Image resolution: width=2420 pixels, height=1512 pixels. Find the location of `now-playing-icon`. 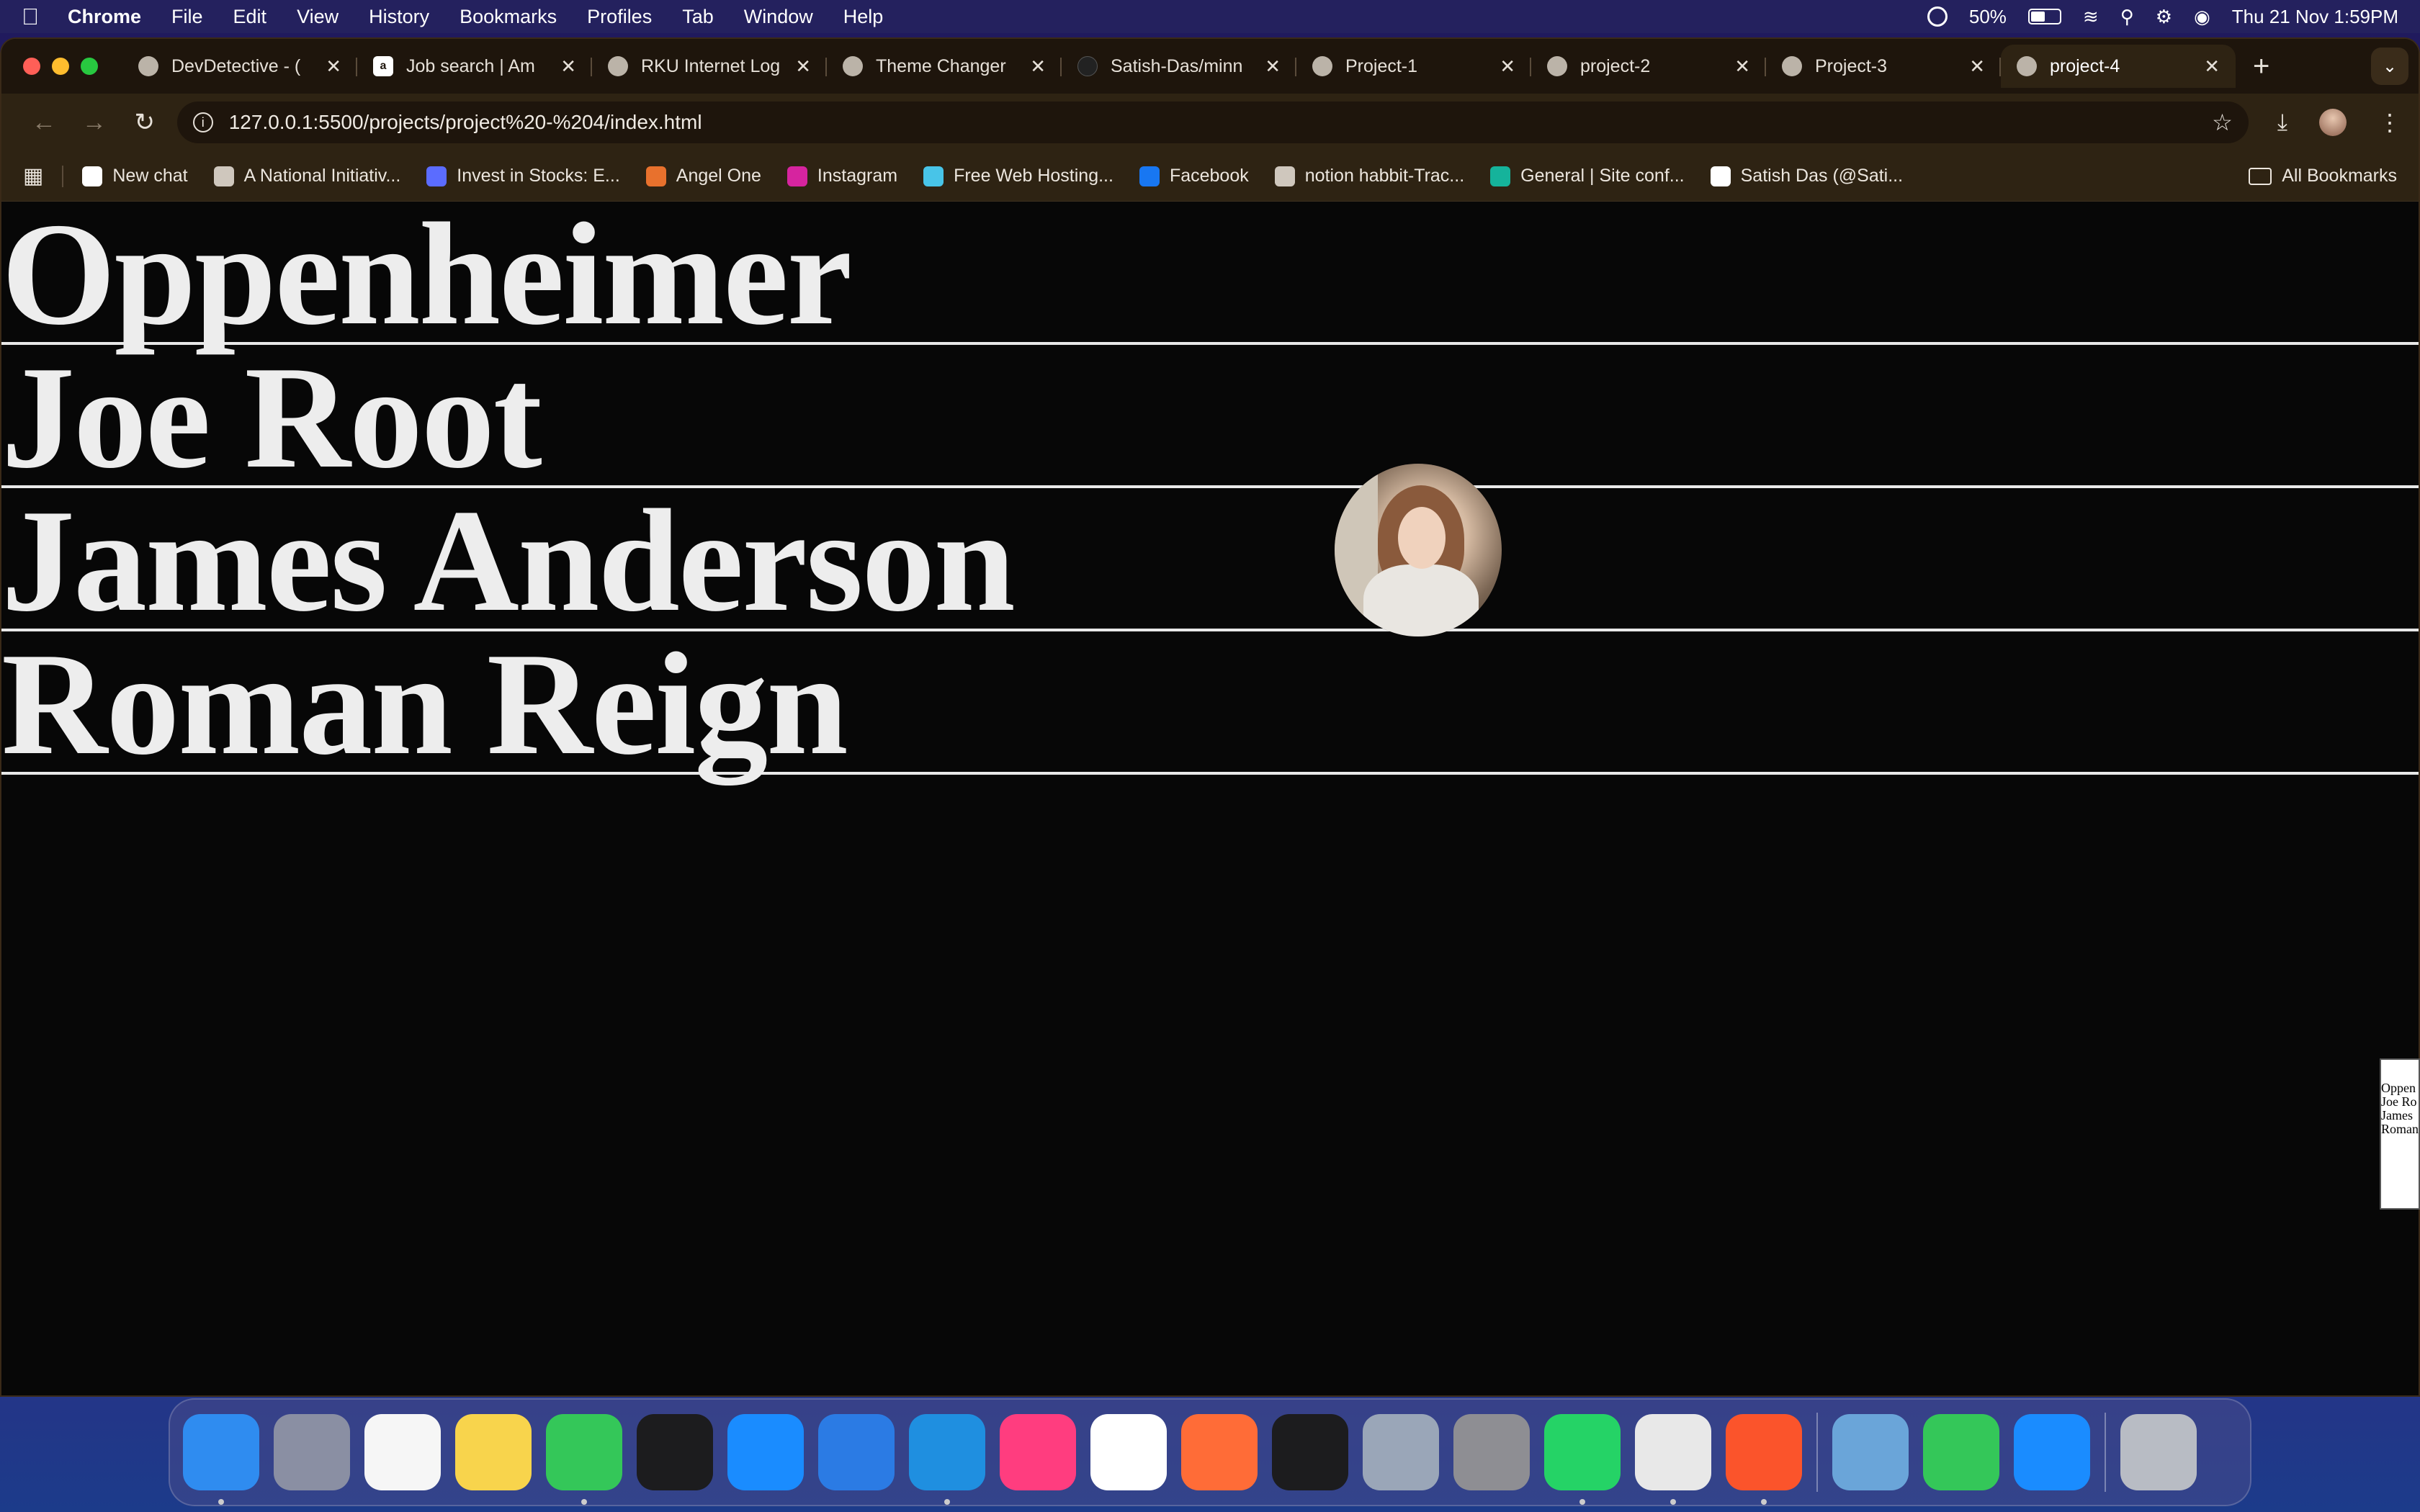

now-playing-icon is located at coordinates (1938, 16).